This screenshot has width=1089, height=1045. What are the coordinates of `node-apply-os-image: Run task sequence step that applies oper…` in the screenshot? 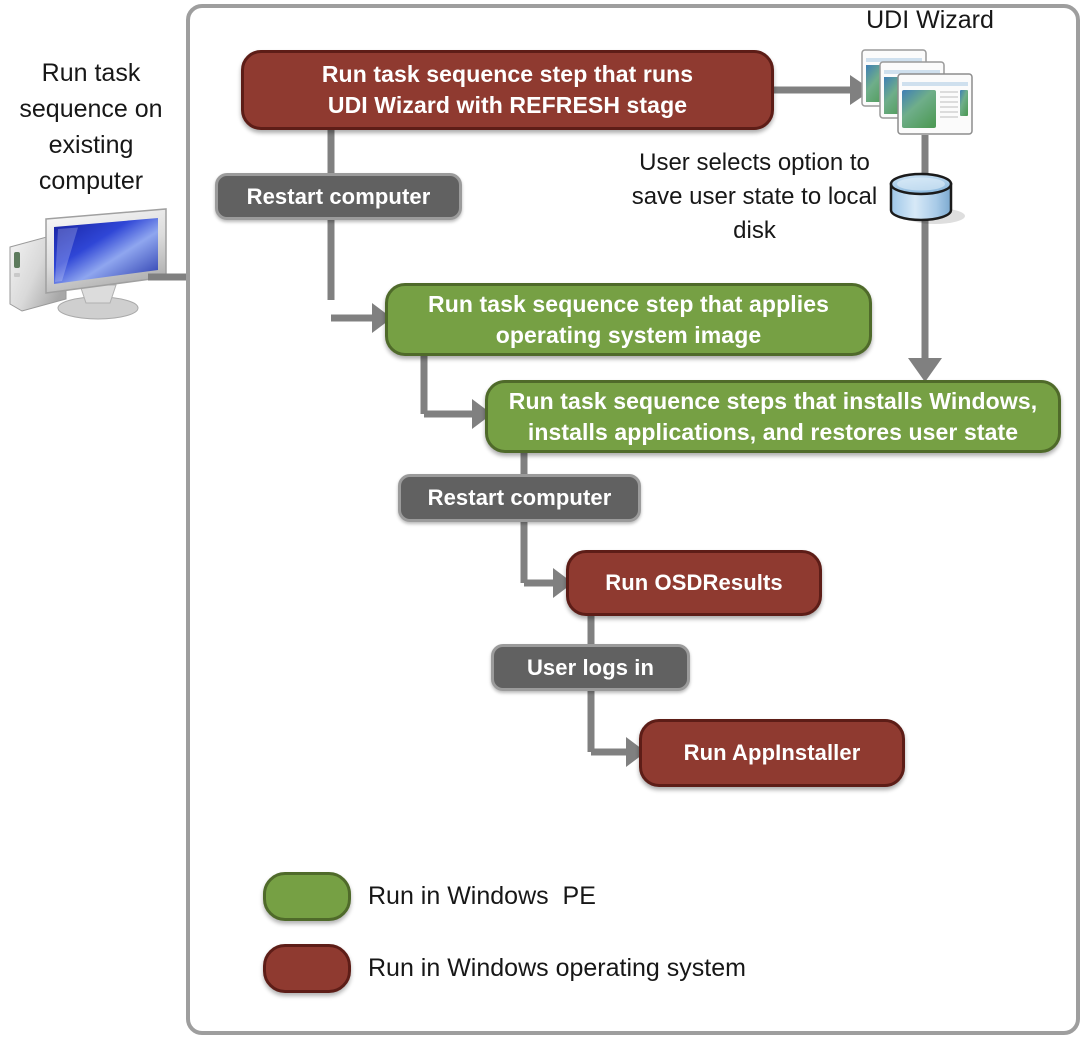 It's located at (628, 319).